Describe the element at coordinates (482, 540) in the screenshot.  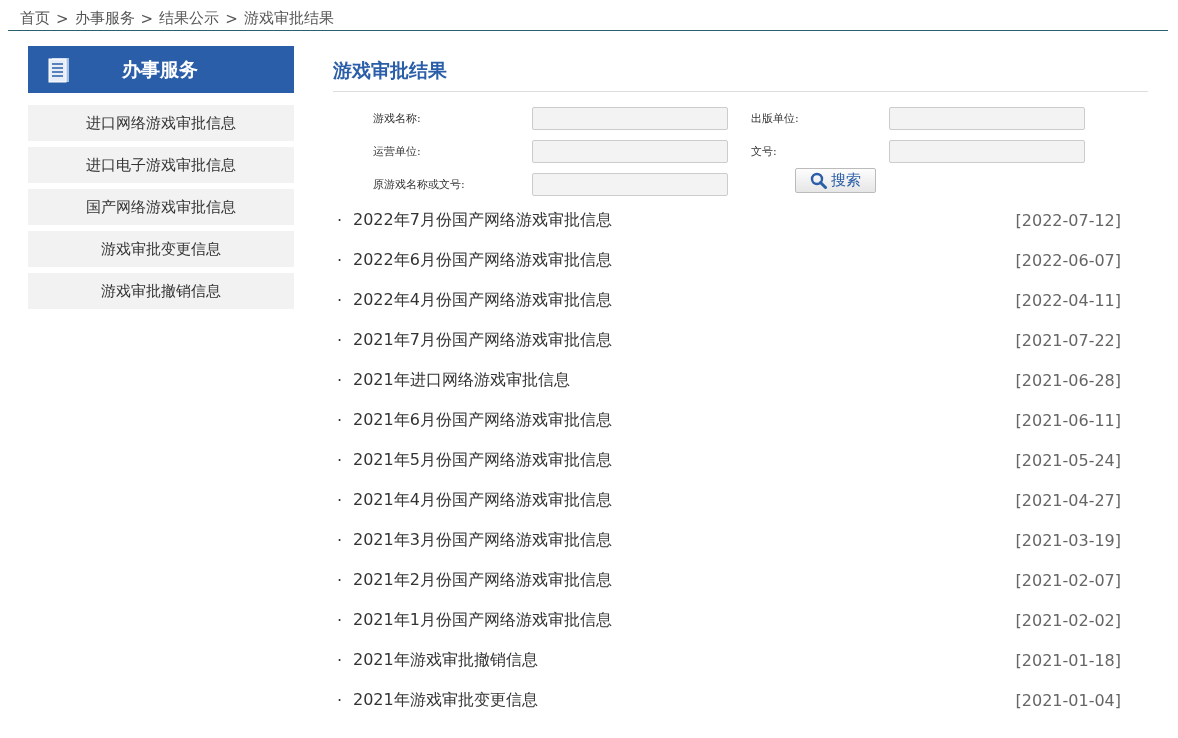
I see `article-link: 2021年3月份国产网络游戏审批信息` at that location.